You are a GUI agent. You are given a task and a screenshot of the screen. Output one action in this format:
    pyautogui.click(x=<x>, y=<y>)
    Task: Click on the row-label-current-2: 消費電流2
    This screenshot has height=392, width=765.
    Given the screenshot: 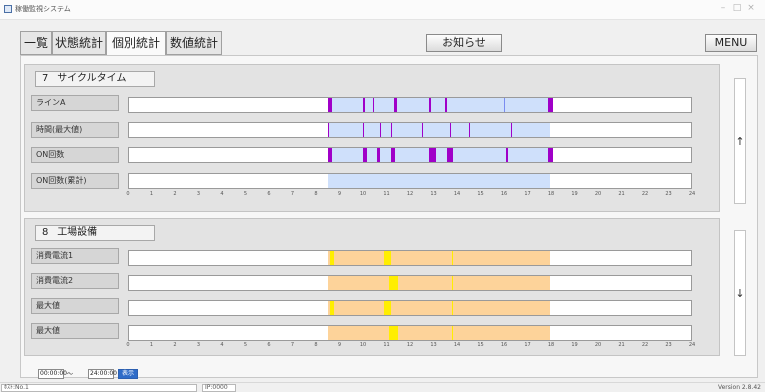 What is the action you would take?
    pyautogui.click(x=75, y=281)
    